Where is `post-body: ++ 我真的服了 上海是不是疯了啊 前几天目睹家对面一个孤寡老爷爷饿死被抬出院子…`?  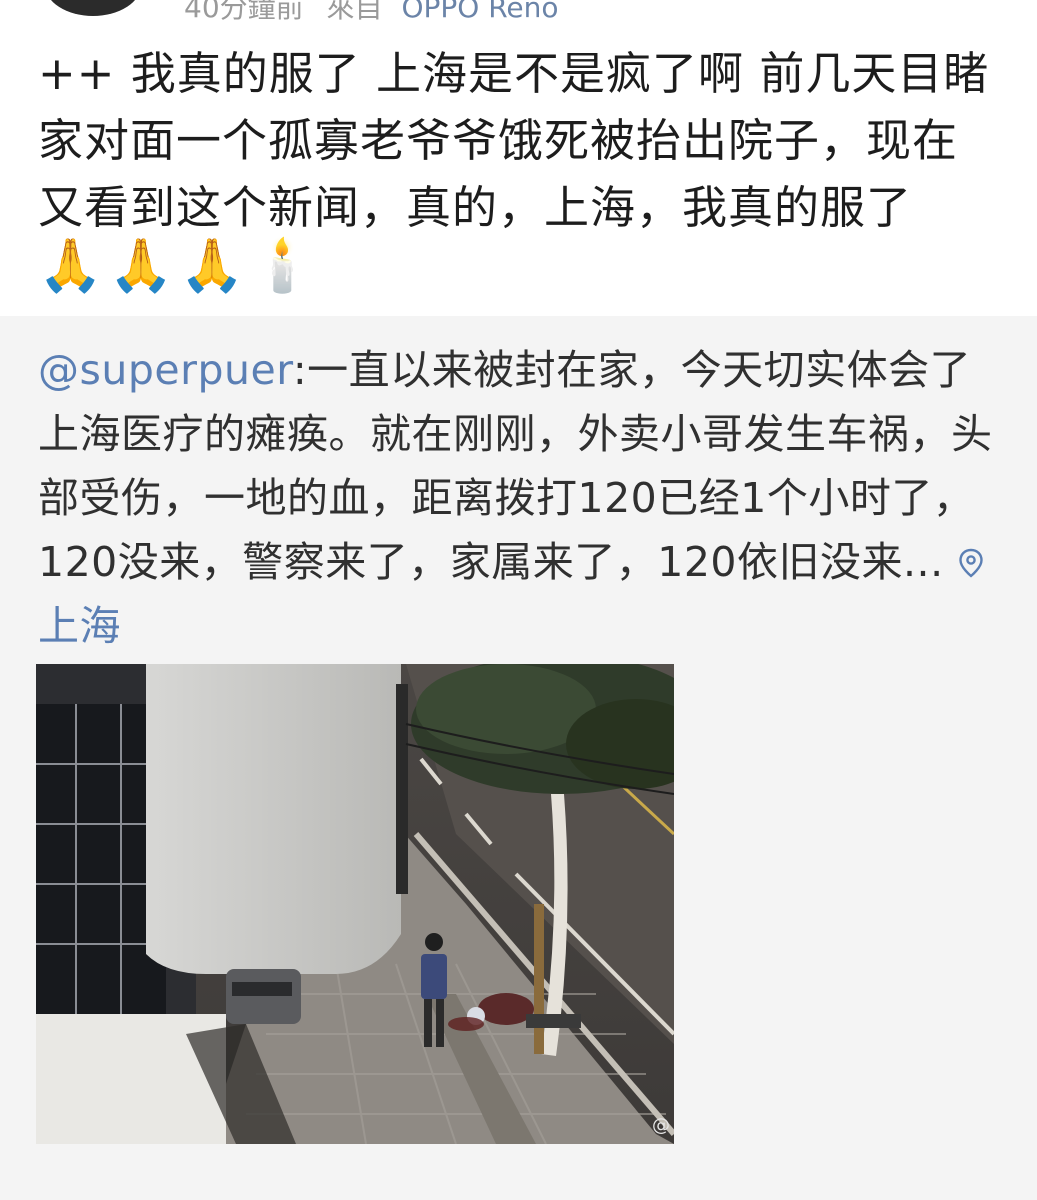 post-body: ++ 我真的服了 上海是不是疯了啊 前几天目睹家对面一个孤寡老爷爷饿死被抬出院子… is located at coordinates (514, 140).